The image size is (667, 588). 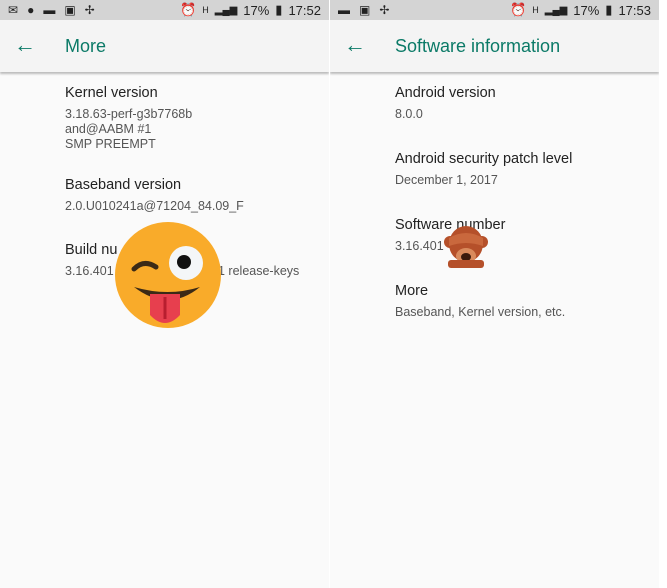 I want to click on item-label: Android security patch level, so click(x=484, y=159).